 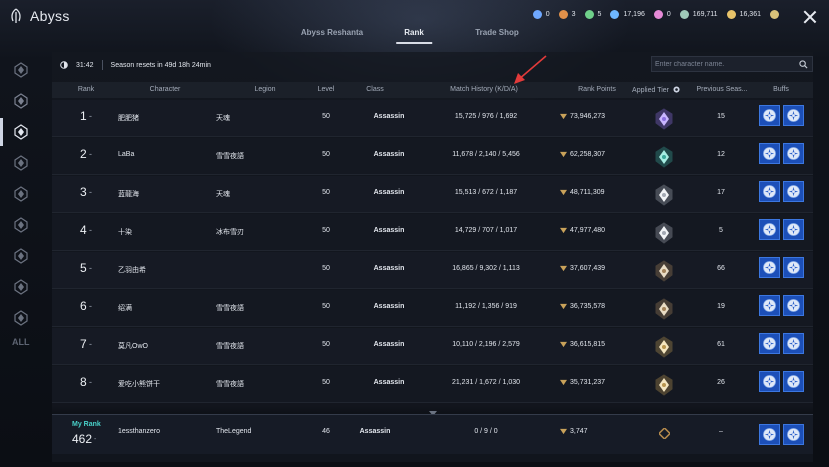 I want to click on character-name: 莫凡OwO, so click(x=133, y=346).